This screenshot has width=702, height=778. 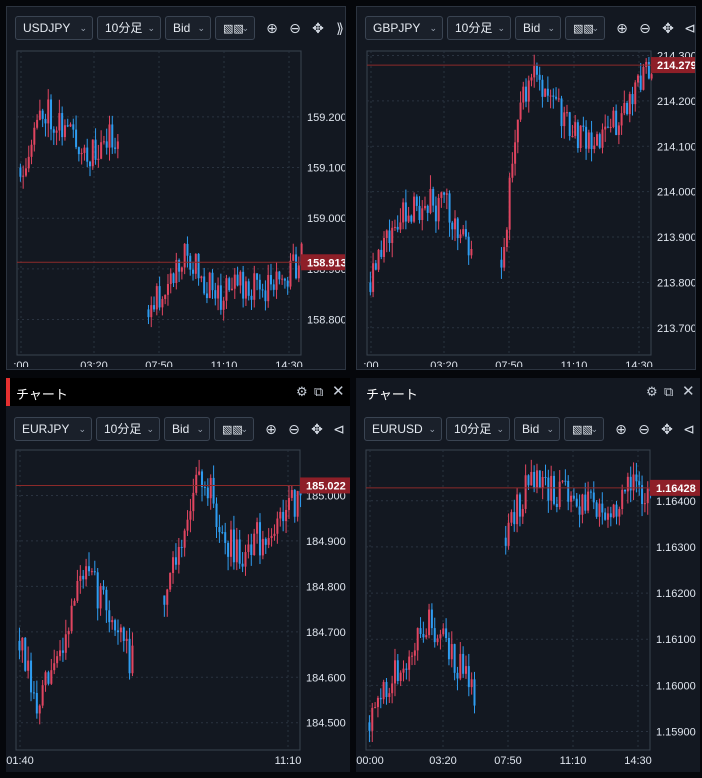 I want to click on overflow-icon: ⟫, so click(x=337, y=28).